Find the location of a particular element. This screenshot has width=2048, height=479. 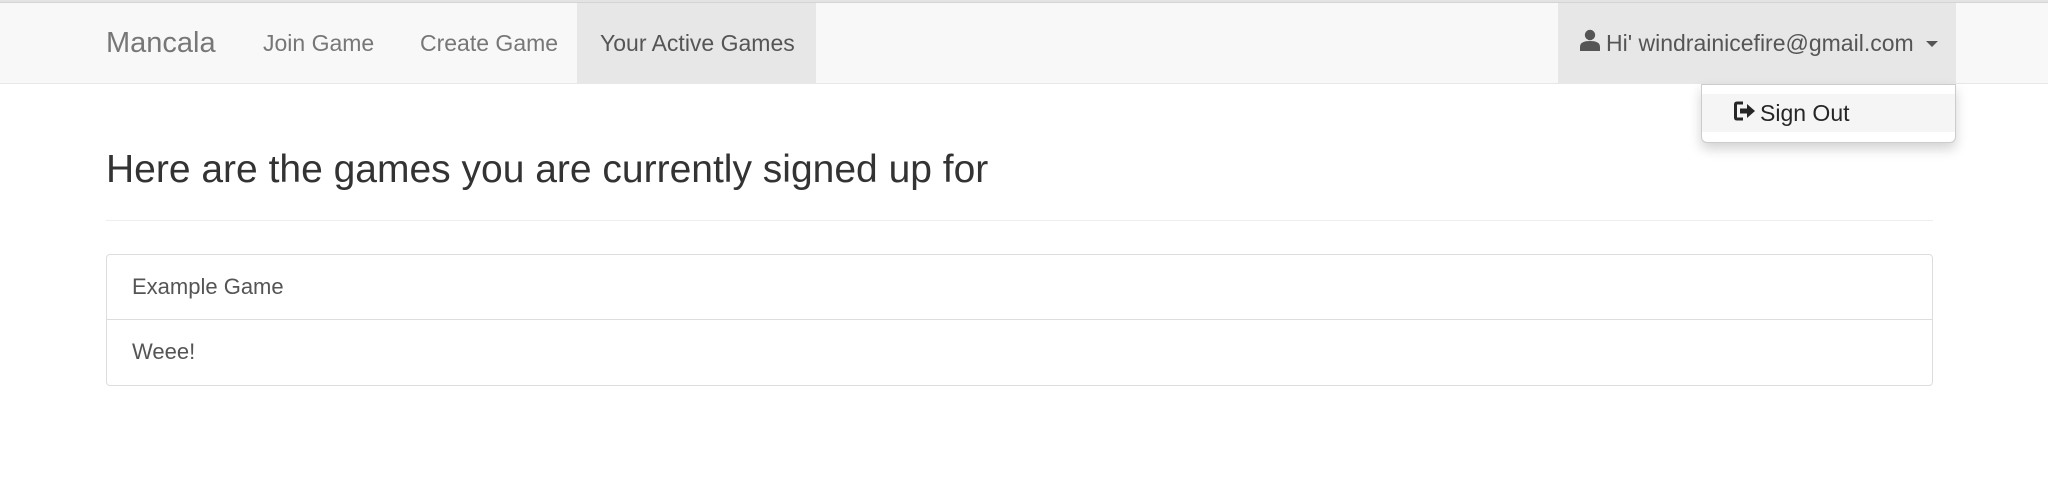

user-menu-toggle: Hi' windrainicefire@gmail.com is located at coordinates (1757, 43).